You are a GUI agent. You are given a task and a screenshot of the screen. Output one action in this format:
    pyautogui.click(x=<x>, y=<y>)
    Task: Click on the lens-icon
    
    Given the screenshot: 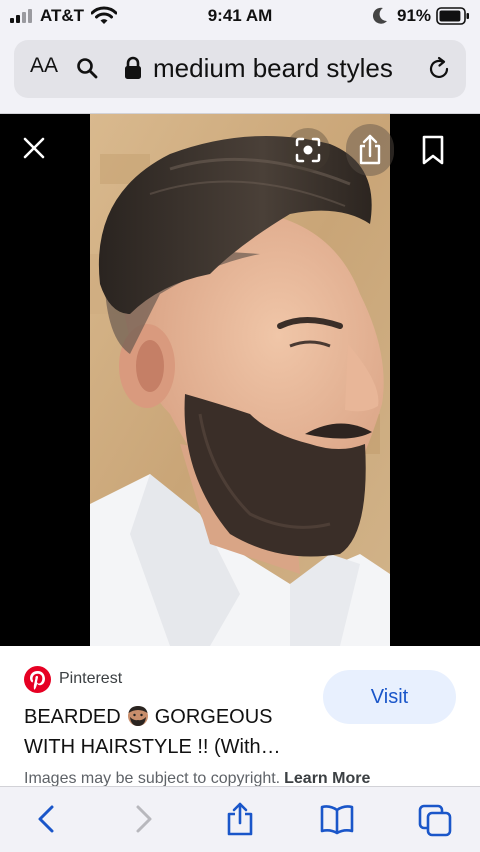 What is the action you would take?
    pyautogui.click(x=308, y=150)
    